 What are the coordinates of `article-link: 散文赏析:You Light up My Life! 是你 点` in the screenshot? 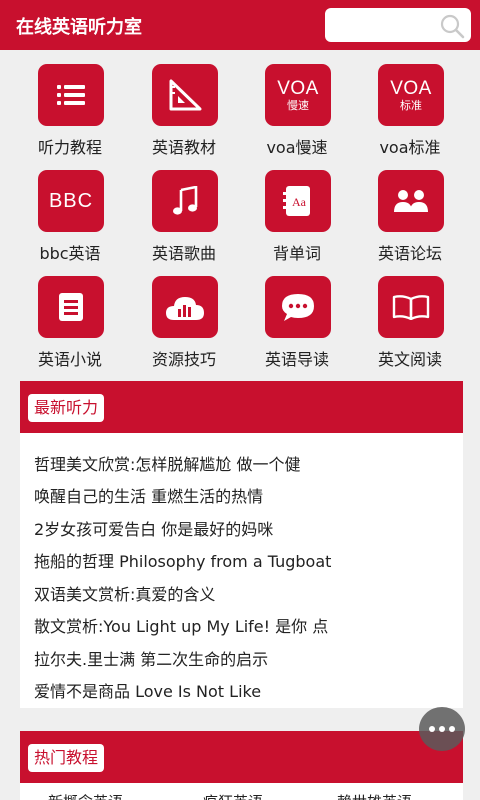 It's located at (181, 625).